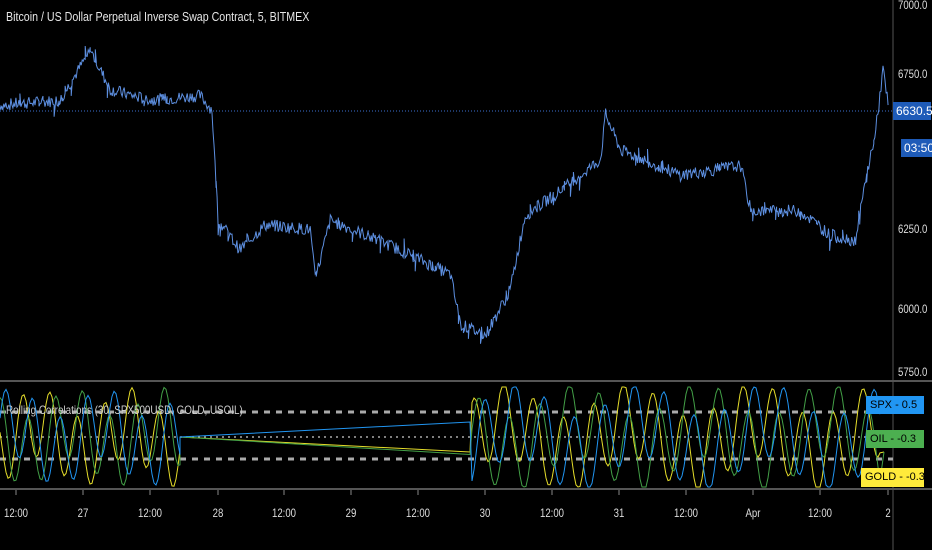  Describe the element at coordinates (888, 513) in the screenshot. I see `time-label: 2` at that location.